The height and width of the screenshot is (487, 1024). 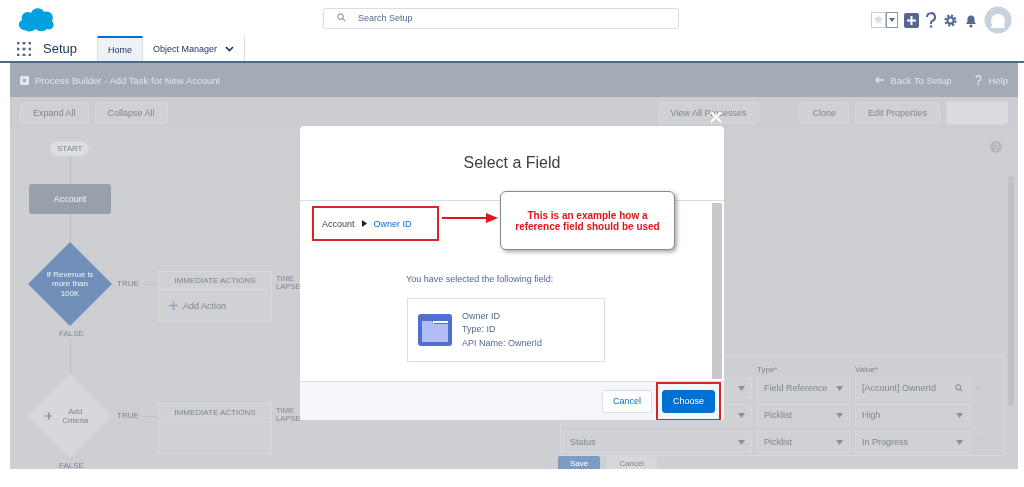 I want to click on choose-button: Choose, so click(x=688, y=401).